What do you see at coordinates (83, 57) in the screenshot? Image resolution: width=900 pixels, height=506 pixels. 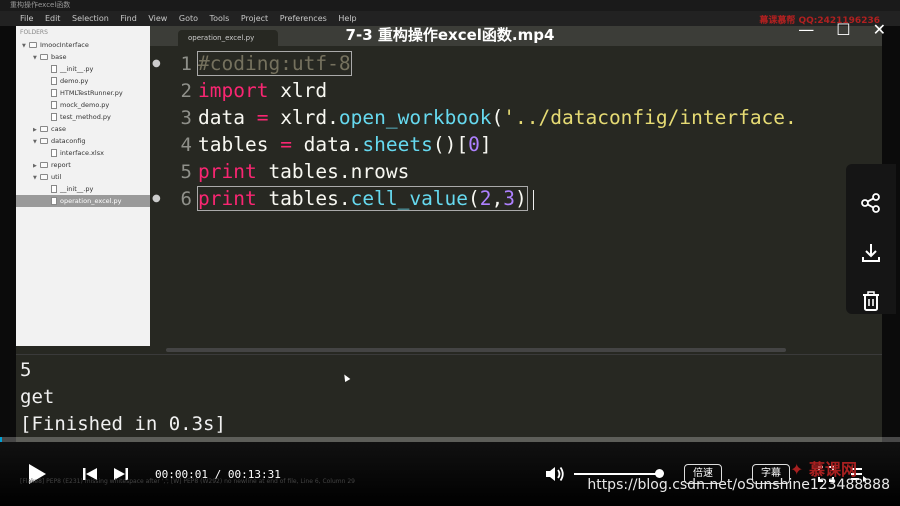 I see `tree-item: ▼ base` at bounding box center [83, 57].